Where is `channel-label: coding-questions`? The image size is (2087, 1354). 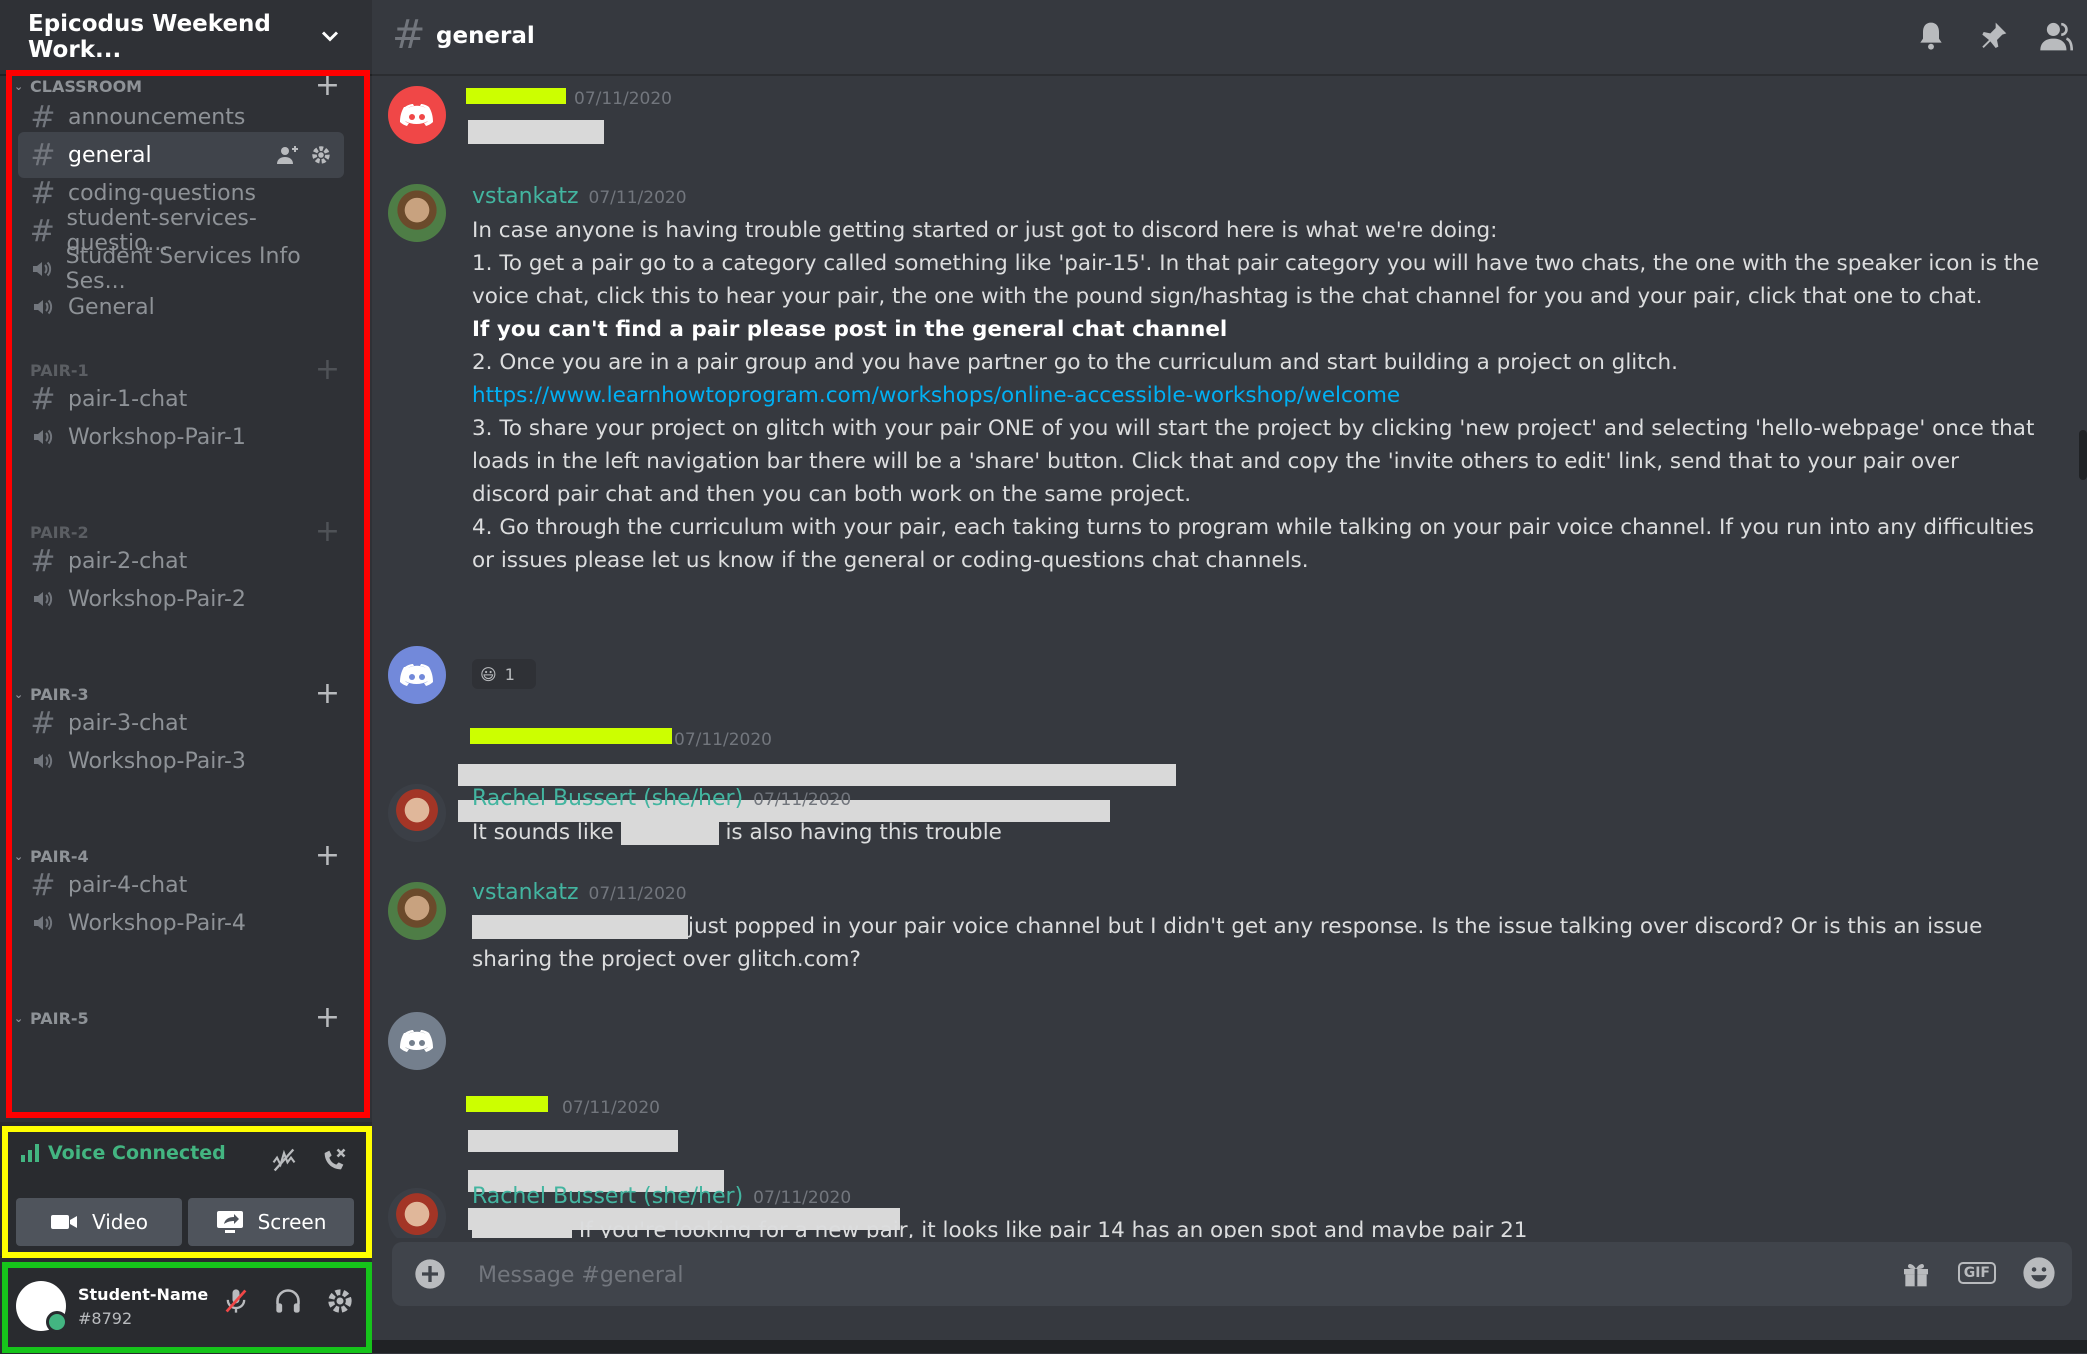 channel-label: coding-questions is located at coordinates (162, 193).